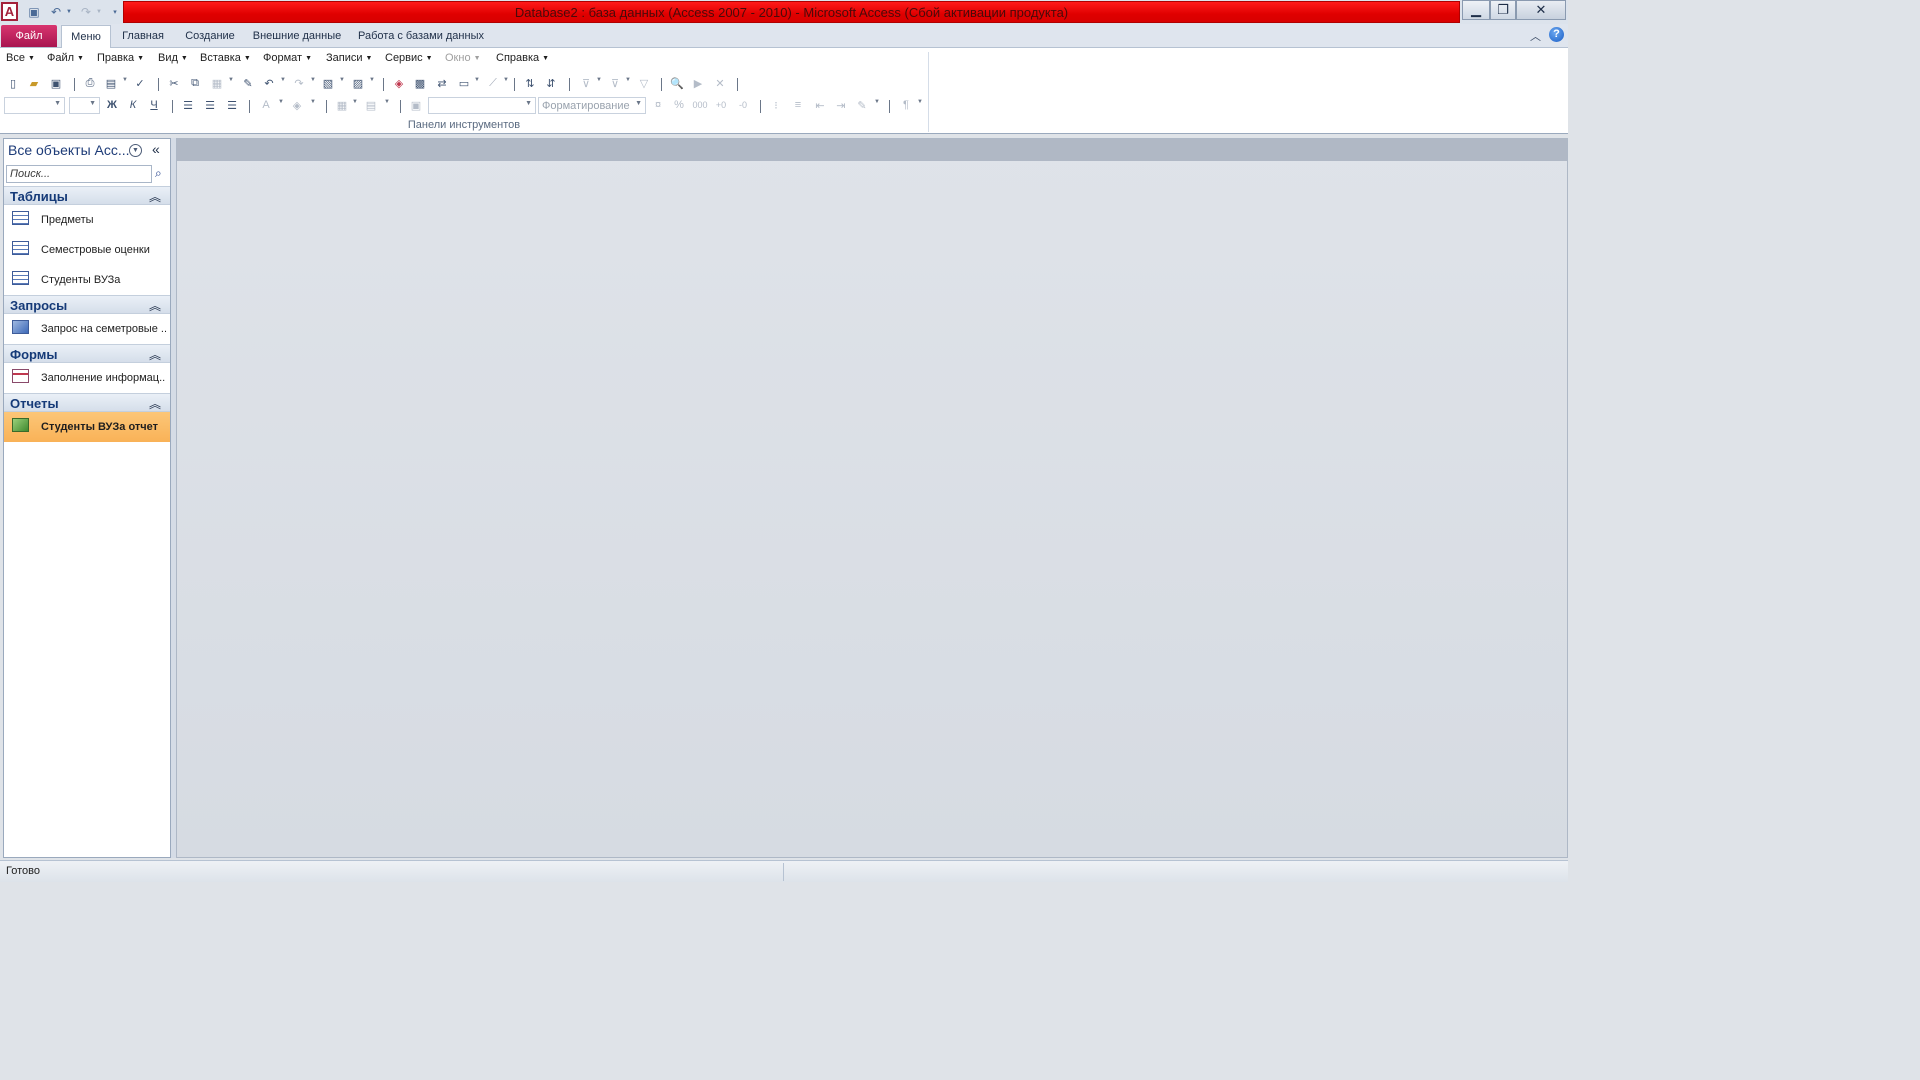  I want to click on table-icon, so click(20, 278).